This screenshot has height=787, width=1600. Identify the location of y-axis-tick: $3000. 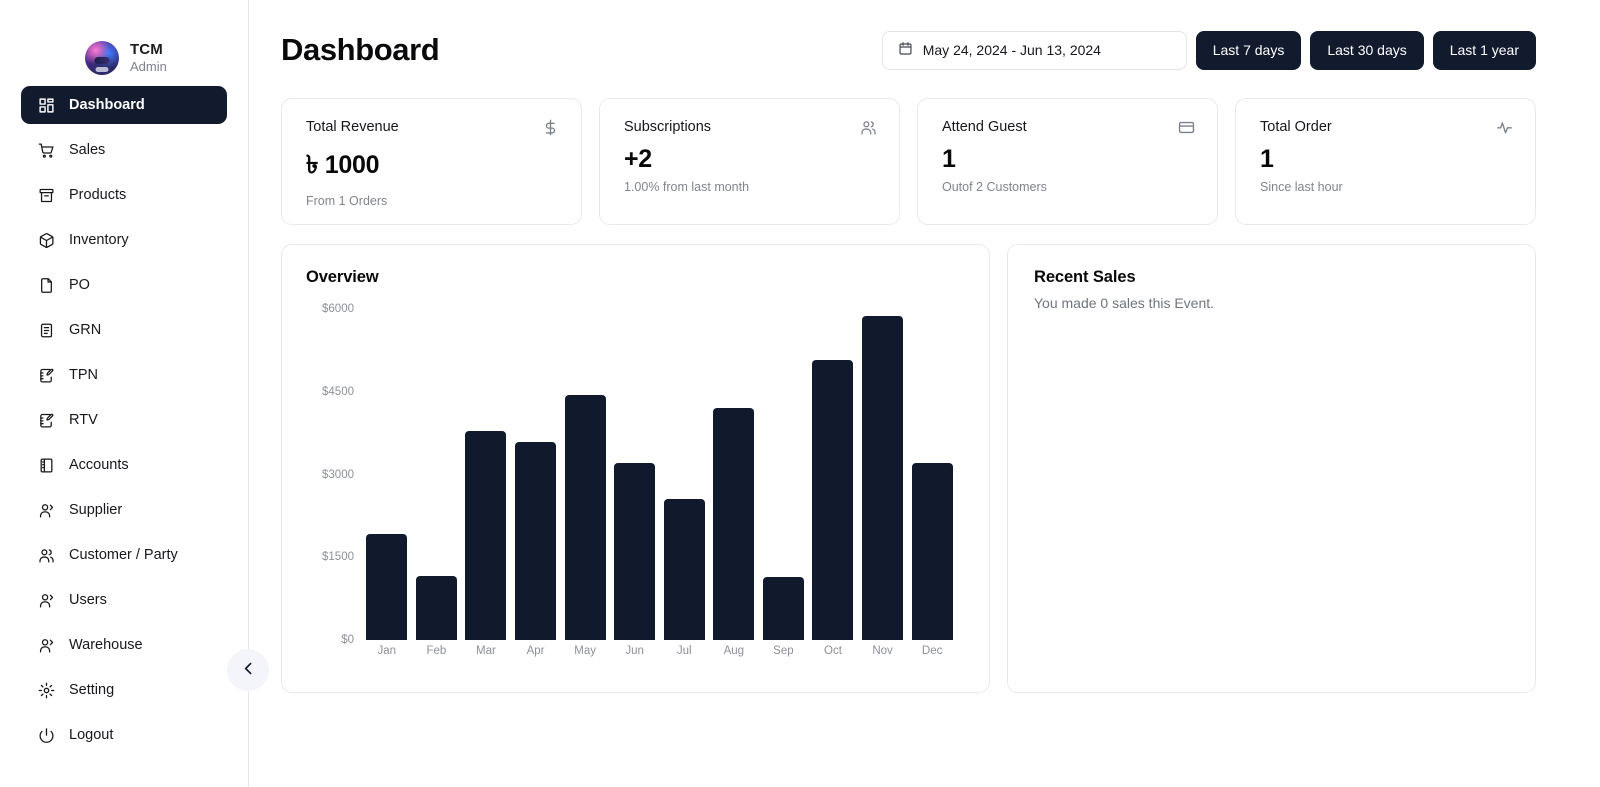
(338, 474).